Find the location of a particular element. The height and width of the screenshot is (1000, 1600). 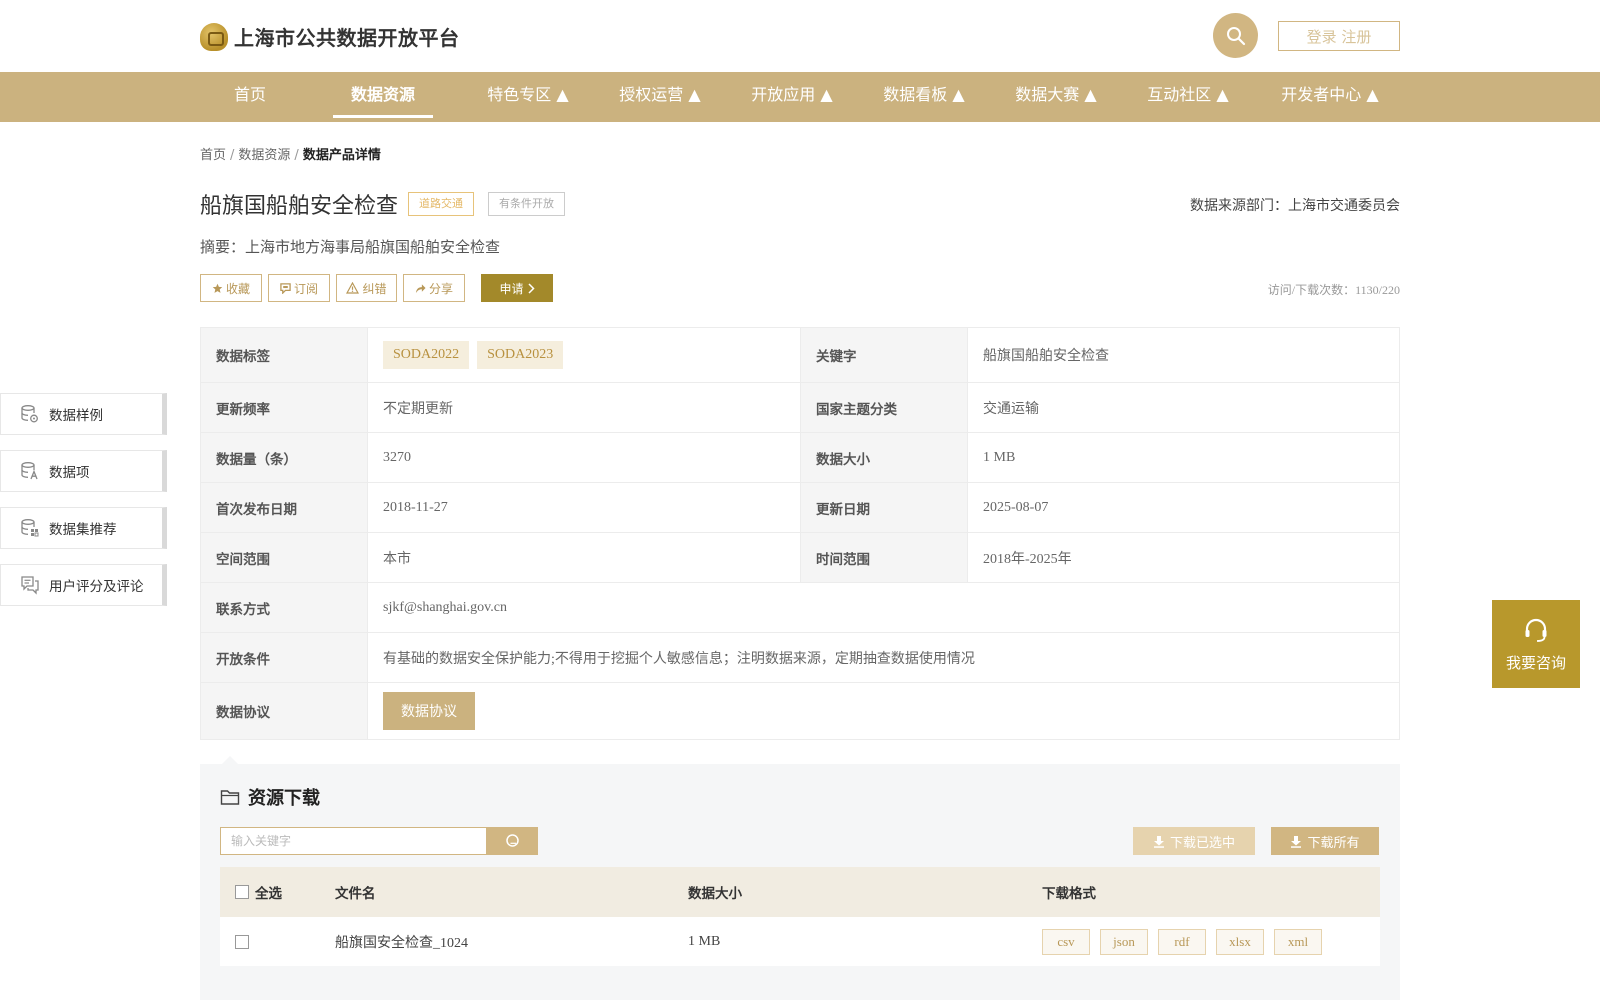

nav-item-data-dashboard: 数据看板 ▲ is located at coordinates (924, 97).